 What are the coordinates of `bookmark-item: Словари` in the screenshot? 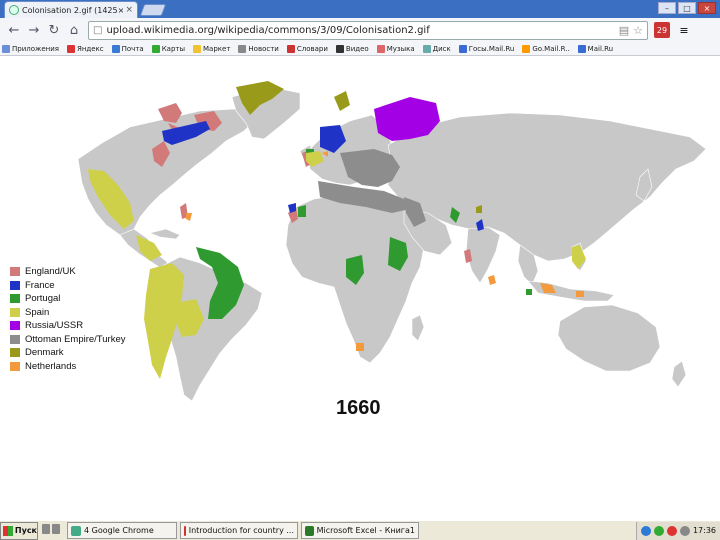 It's located at (307, 48).